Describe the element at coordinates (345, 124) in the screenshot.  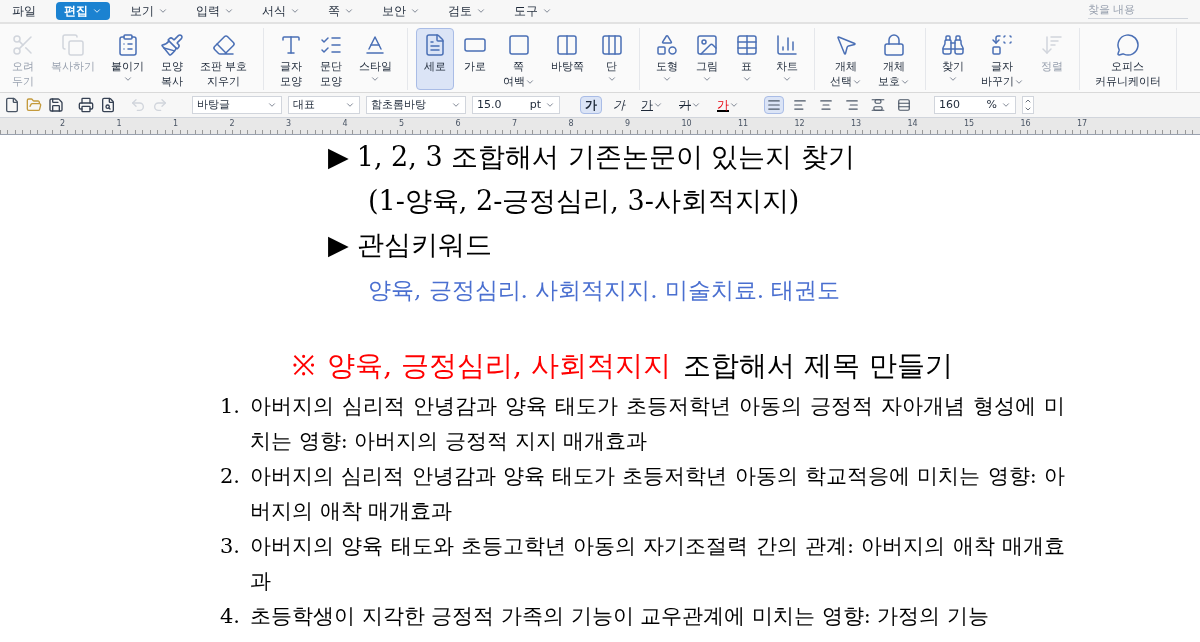
I see `ruler-number: 4` at that location.